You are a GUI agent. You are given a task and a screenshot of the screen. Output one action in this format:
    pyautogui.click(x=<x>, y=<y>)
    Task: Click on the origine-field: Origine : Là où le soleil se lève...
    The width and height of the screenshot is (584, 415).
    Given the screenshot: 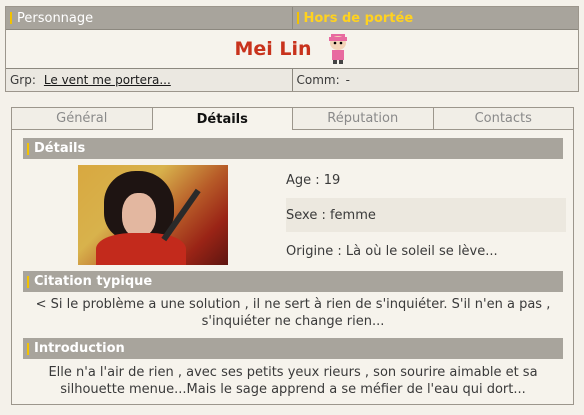 What is the action you would take?
    pyautogui.click(x=426, y=251)
    